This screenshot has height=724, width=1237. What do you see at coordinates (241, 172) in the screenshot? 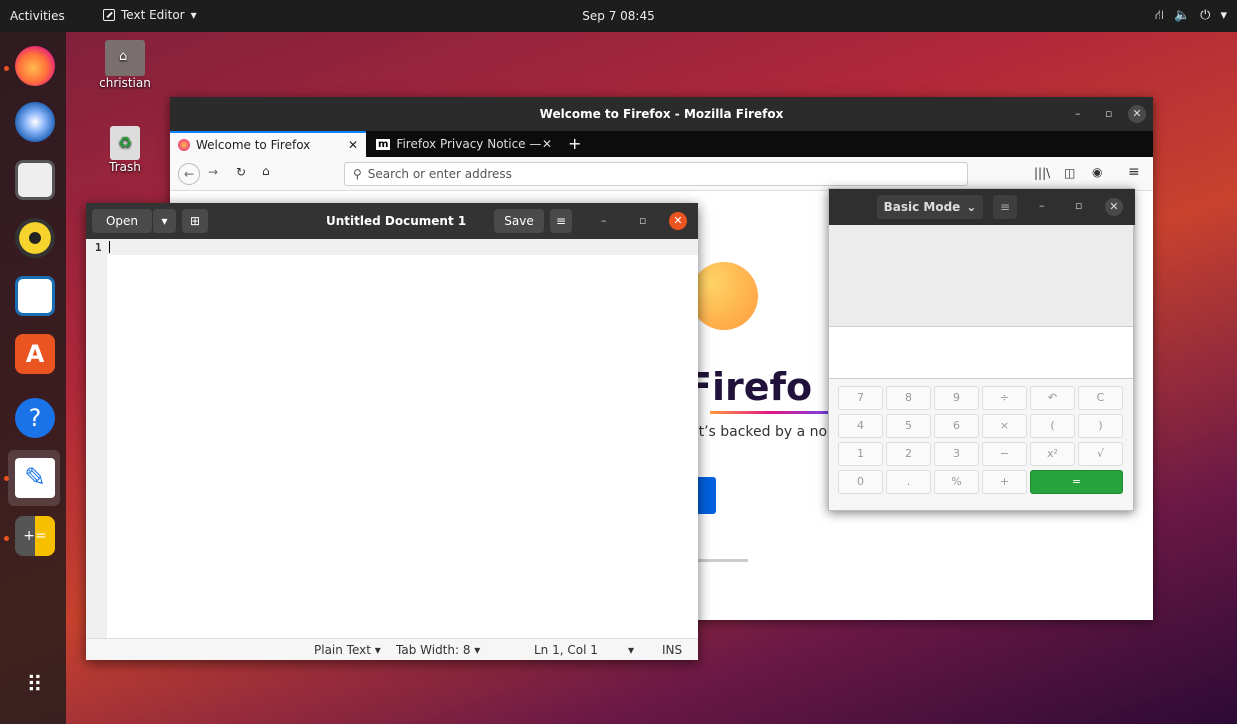
I see `reload-icon: ↻` at bounding box center [241, 172].